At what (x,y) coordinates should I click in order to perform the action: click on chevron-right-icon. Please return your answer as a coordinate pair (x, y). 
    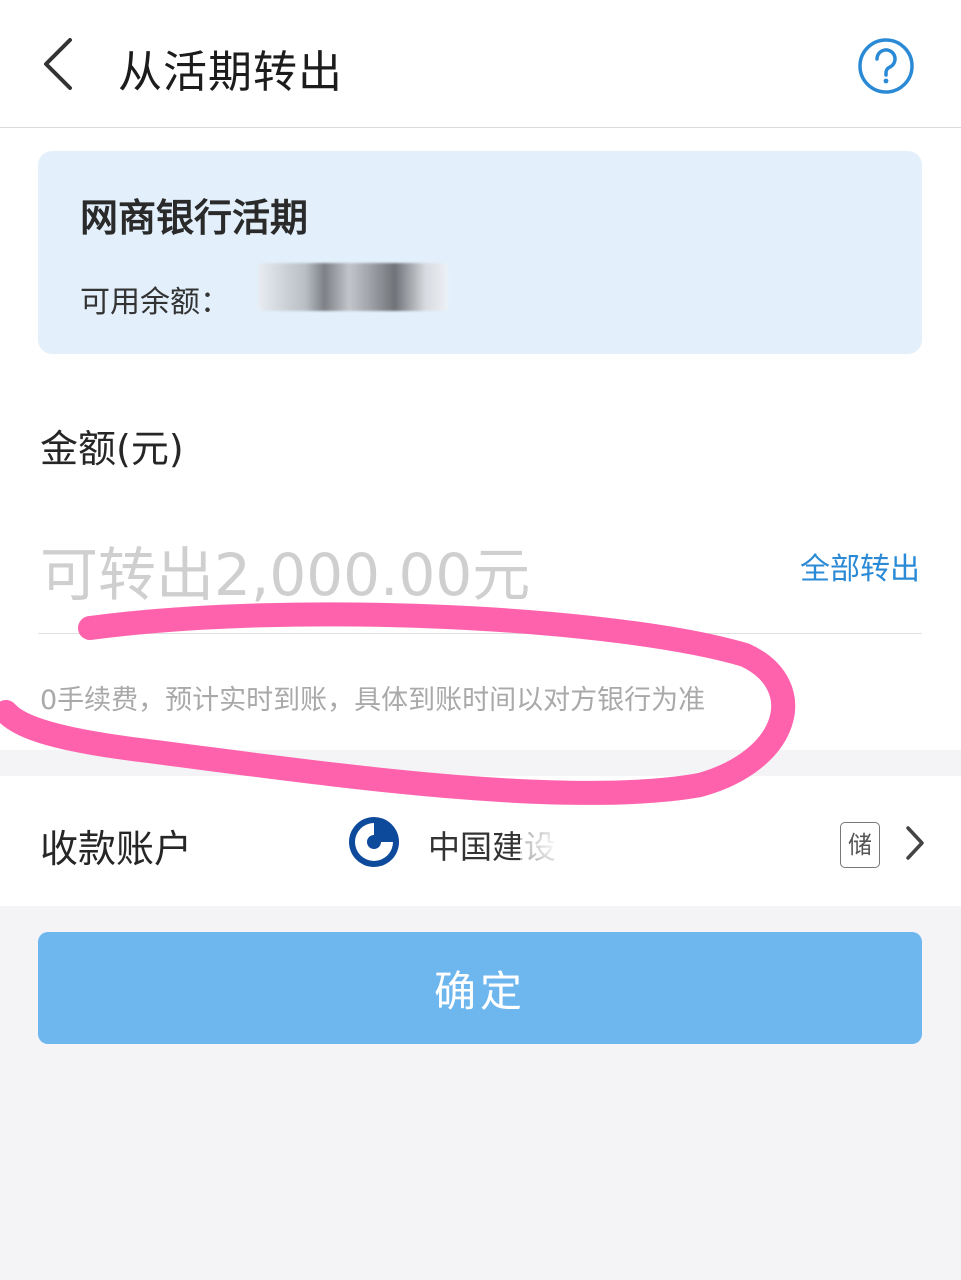
    Looking at the image, I should click on (915, 843).